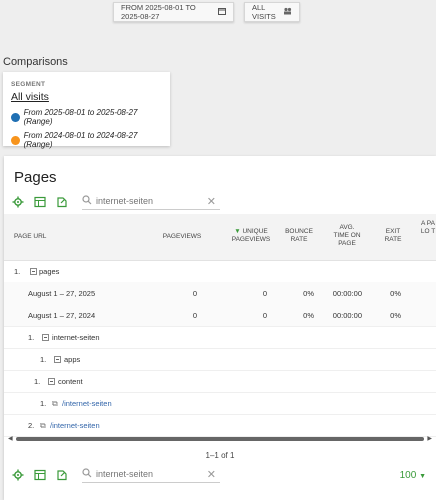  What do you see at coordinates (35, 62) in the screenshot?
I see `comparisons-title: Comparisons` at bounding box center [35, 62].